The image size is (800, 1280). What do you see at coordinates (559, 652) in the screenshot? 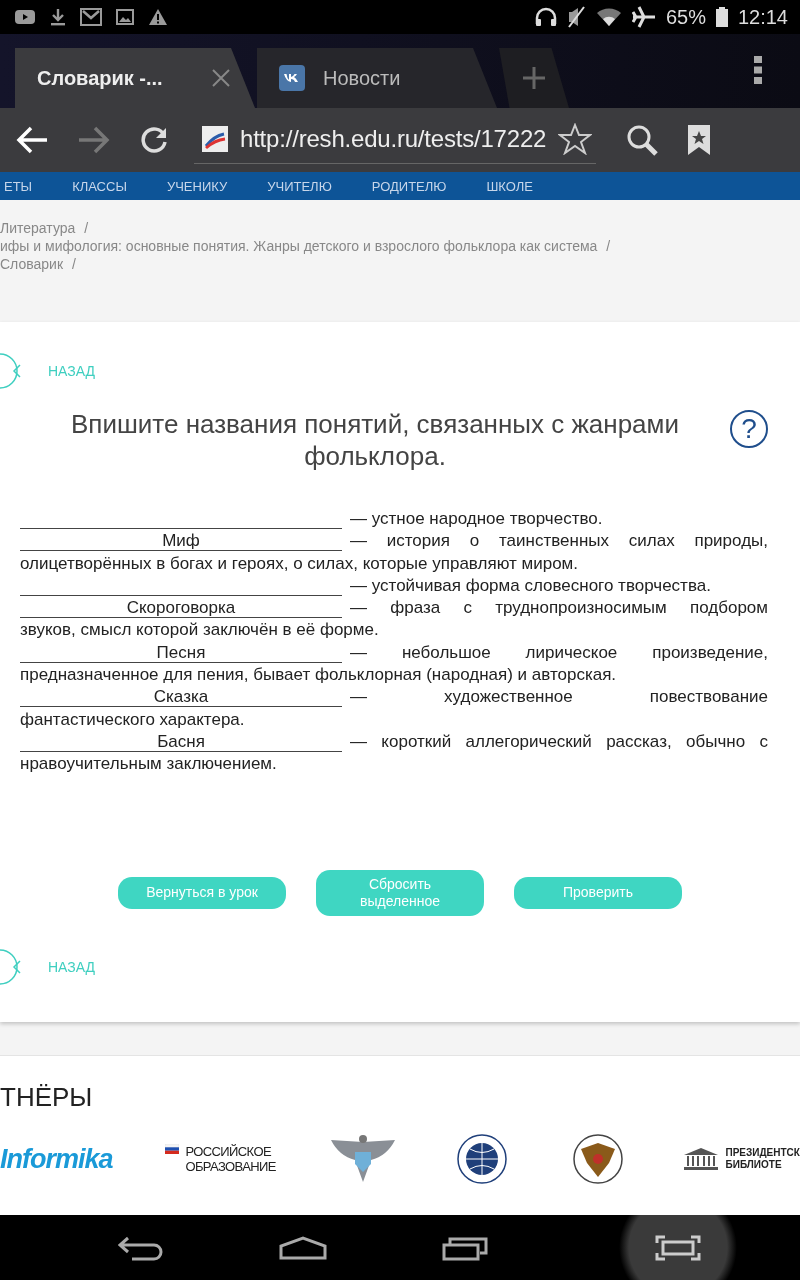
I see `definition-text: — небольшое лирическое произведение,` at bounding box center [559, 652].